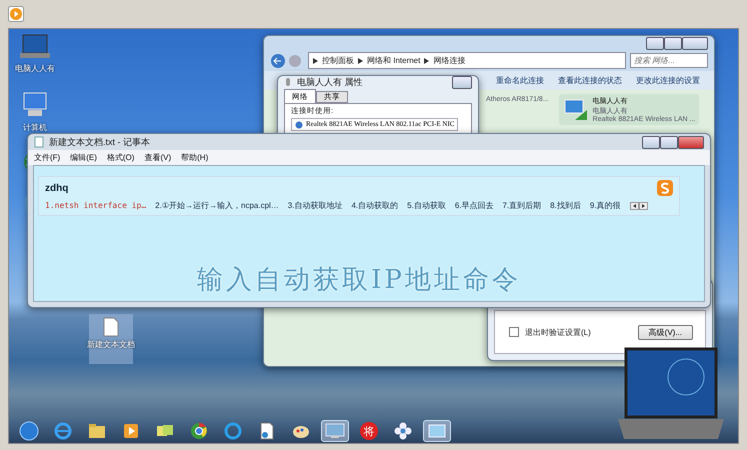  Describe the element at coordinates (165, 431) in the screenshot. I see `notes-icon` at that location.